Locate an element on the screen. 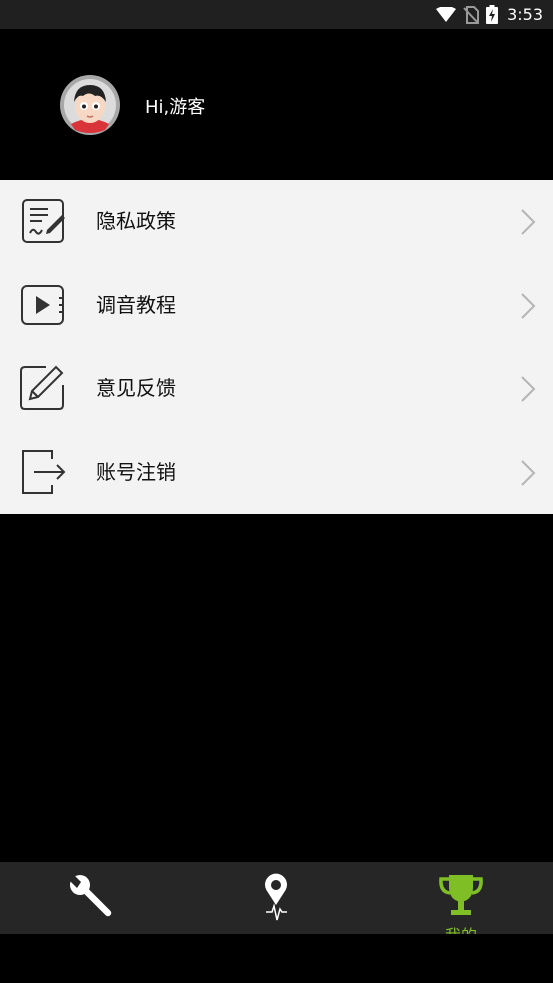 This screenshot has width=553, height=983. avatar-face-icon is located at coordinates (90, 105).